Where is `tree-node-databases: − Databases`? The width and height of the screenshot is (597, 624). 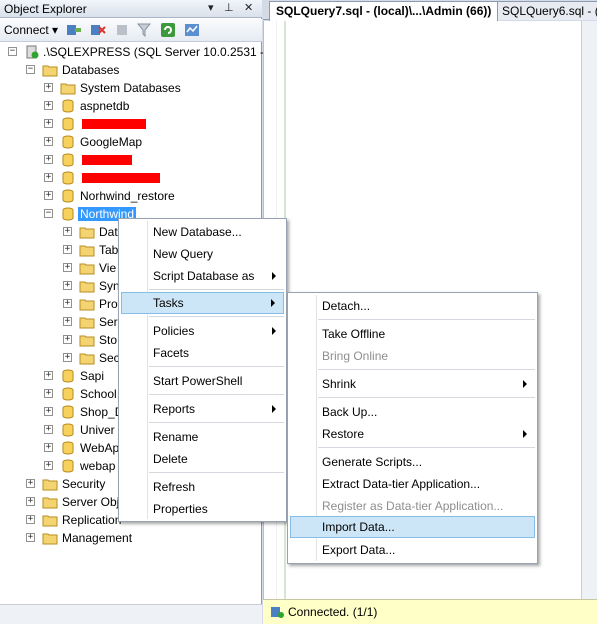
tree-node-databases: − Databases is located at coordinates (131, 70).